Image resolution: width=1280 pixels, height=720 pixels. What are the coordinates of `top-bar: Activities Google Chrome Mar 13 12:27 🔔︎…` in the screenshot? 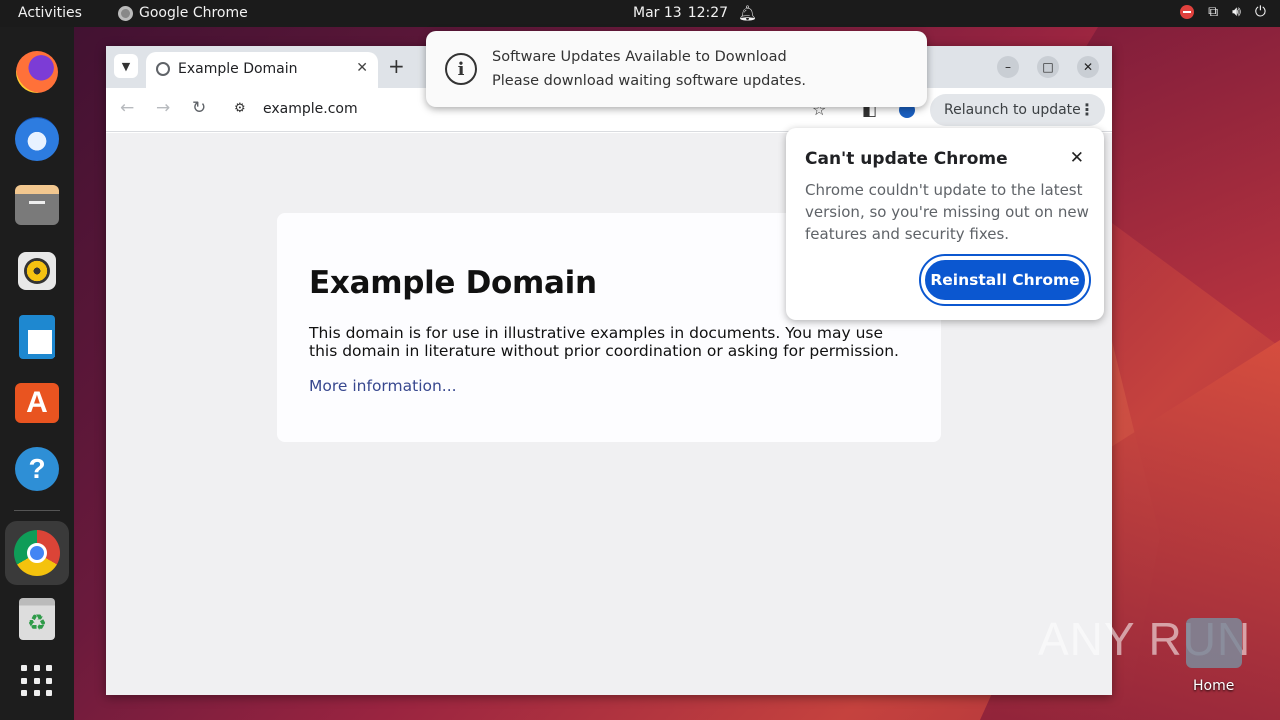 It's located at (640, 13).